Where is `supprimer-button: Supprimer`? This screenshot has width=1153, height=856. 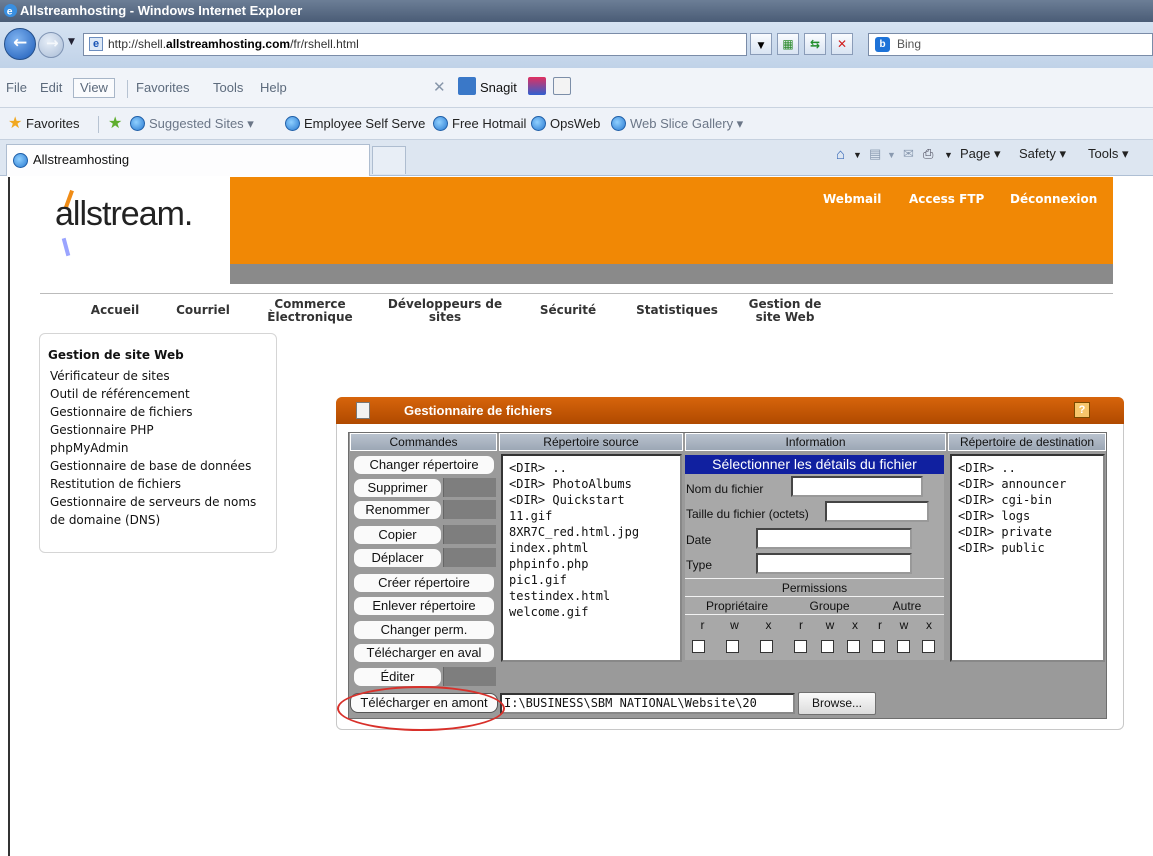
supprimer-button: Supprimer is located at coordinates (397, 488).